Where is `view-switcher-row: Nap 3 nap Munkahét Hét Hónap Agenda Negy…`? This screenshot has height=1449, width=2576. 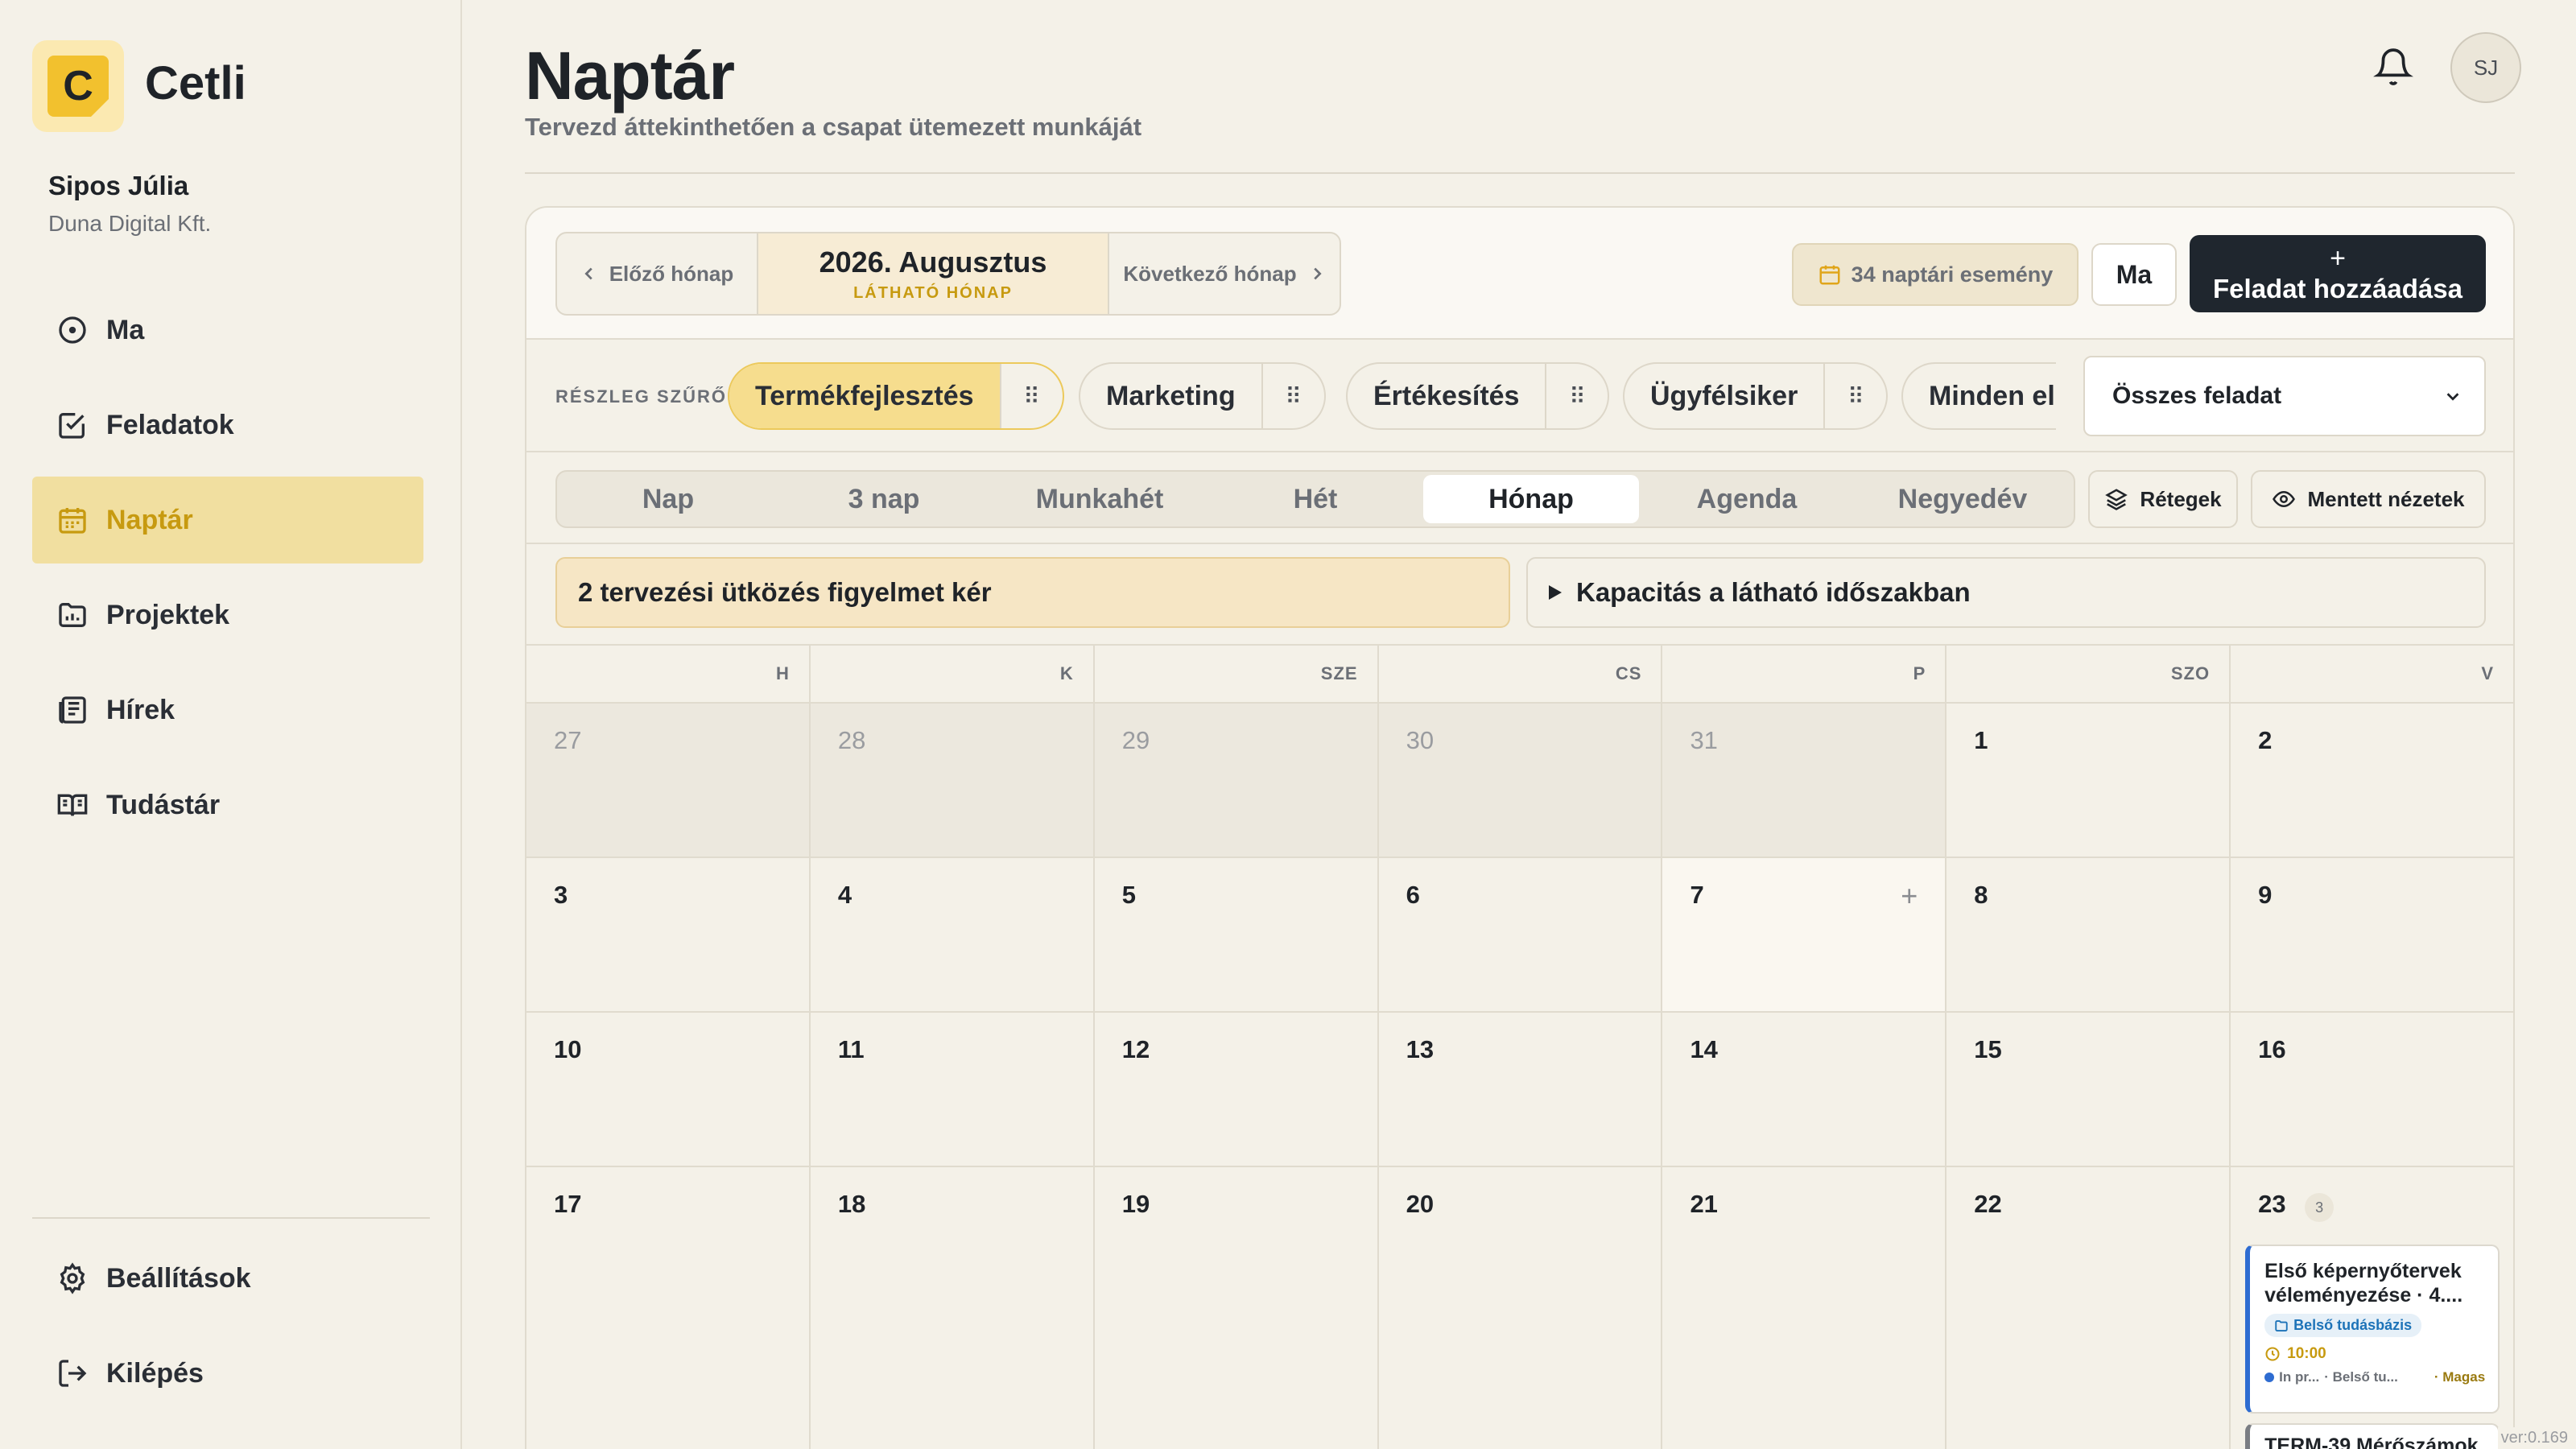
view-switcher-row: Nap 3 nap Munkahét Hét Hónap Agenda Negy… is located at coordinates (1519, 498).